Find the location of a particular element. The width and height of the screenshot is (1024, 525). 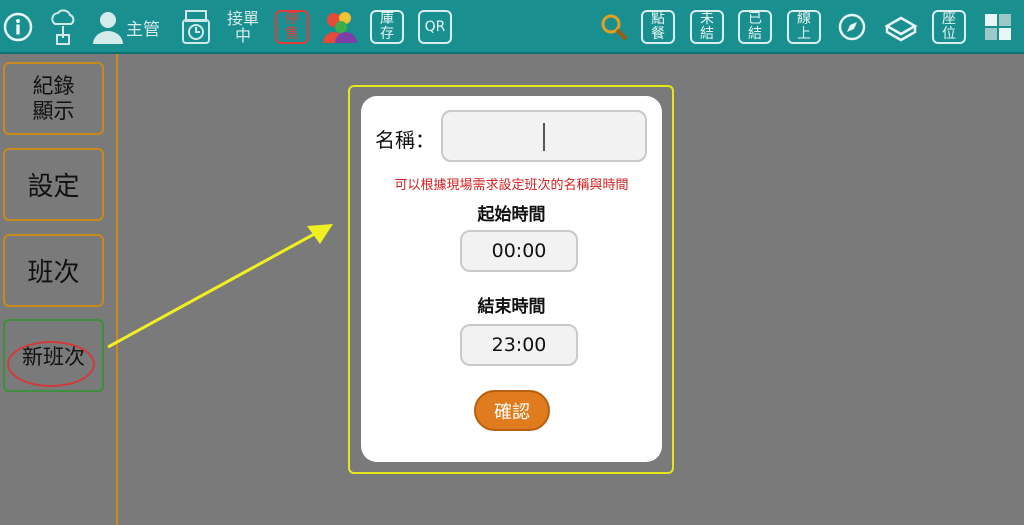

qr-button: QR is located at coordinates (435, 27).